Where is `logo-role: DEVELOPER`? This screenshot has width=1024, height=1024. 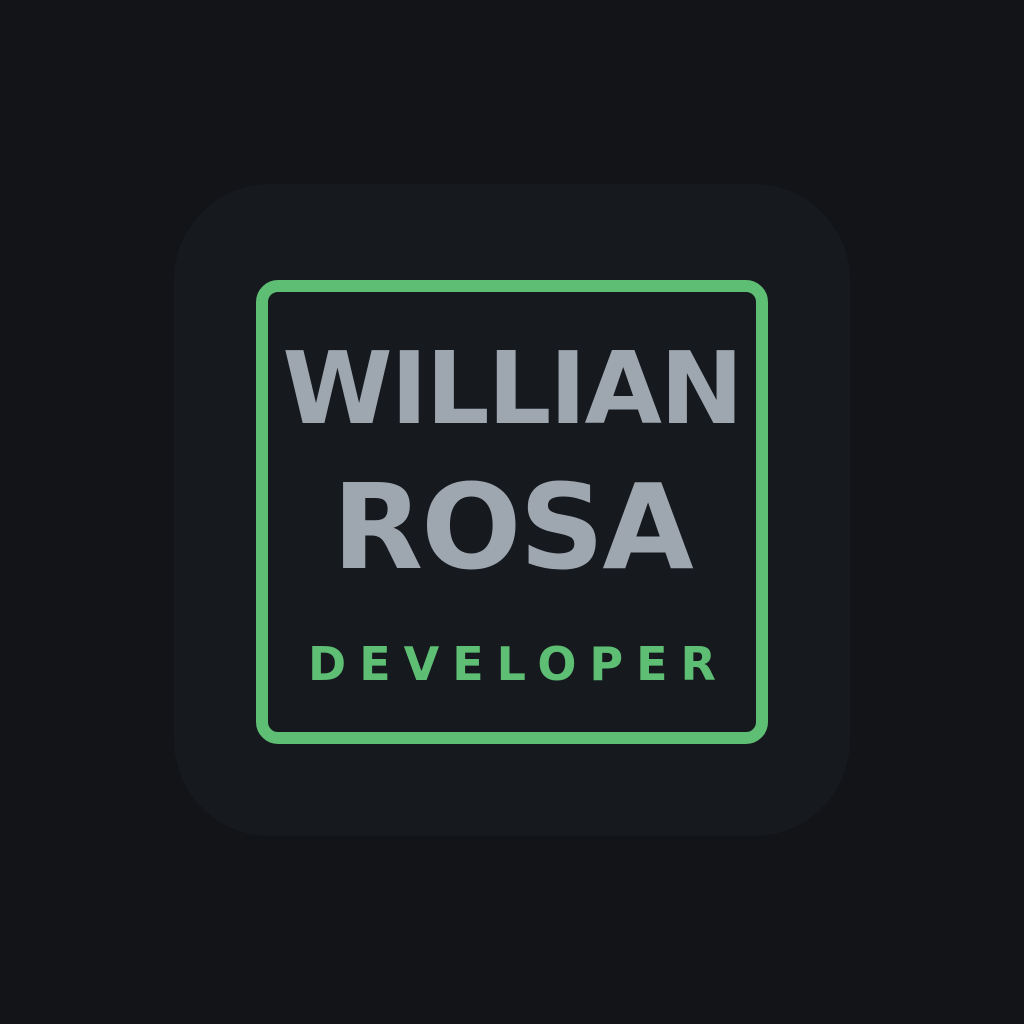 logo-role: DEVELOPER is located at coordinates (518, 664).